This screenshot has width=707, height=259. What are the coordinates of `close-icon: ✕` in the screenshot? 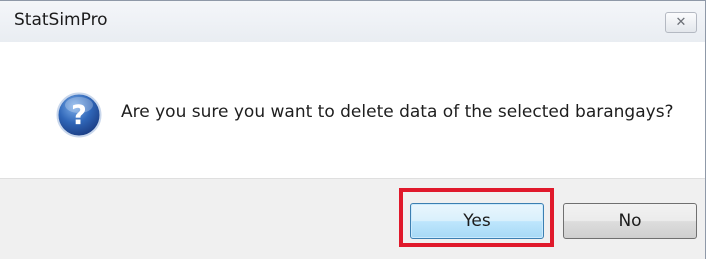 It's located at (681, 22).